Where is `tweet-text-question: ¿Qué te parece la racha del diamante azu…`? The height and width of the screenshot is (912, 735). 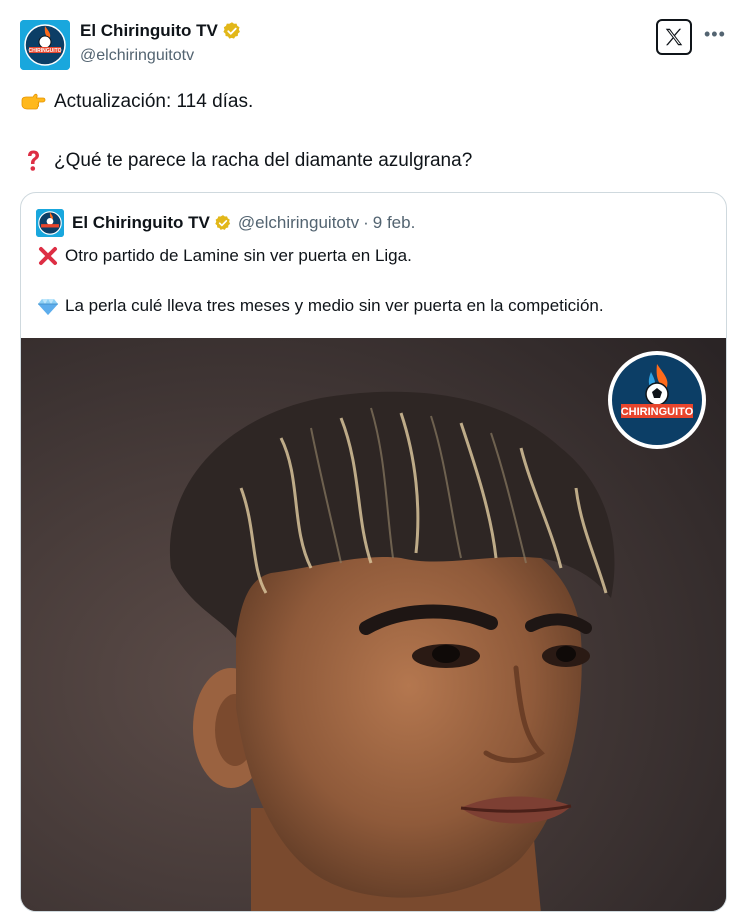 tweet-text-question: ¿Qué te parece la racha del diamante azu… is located at coordinates (263, 160).